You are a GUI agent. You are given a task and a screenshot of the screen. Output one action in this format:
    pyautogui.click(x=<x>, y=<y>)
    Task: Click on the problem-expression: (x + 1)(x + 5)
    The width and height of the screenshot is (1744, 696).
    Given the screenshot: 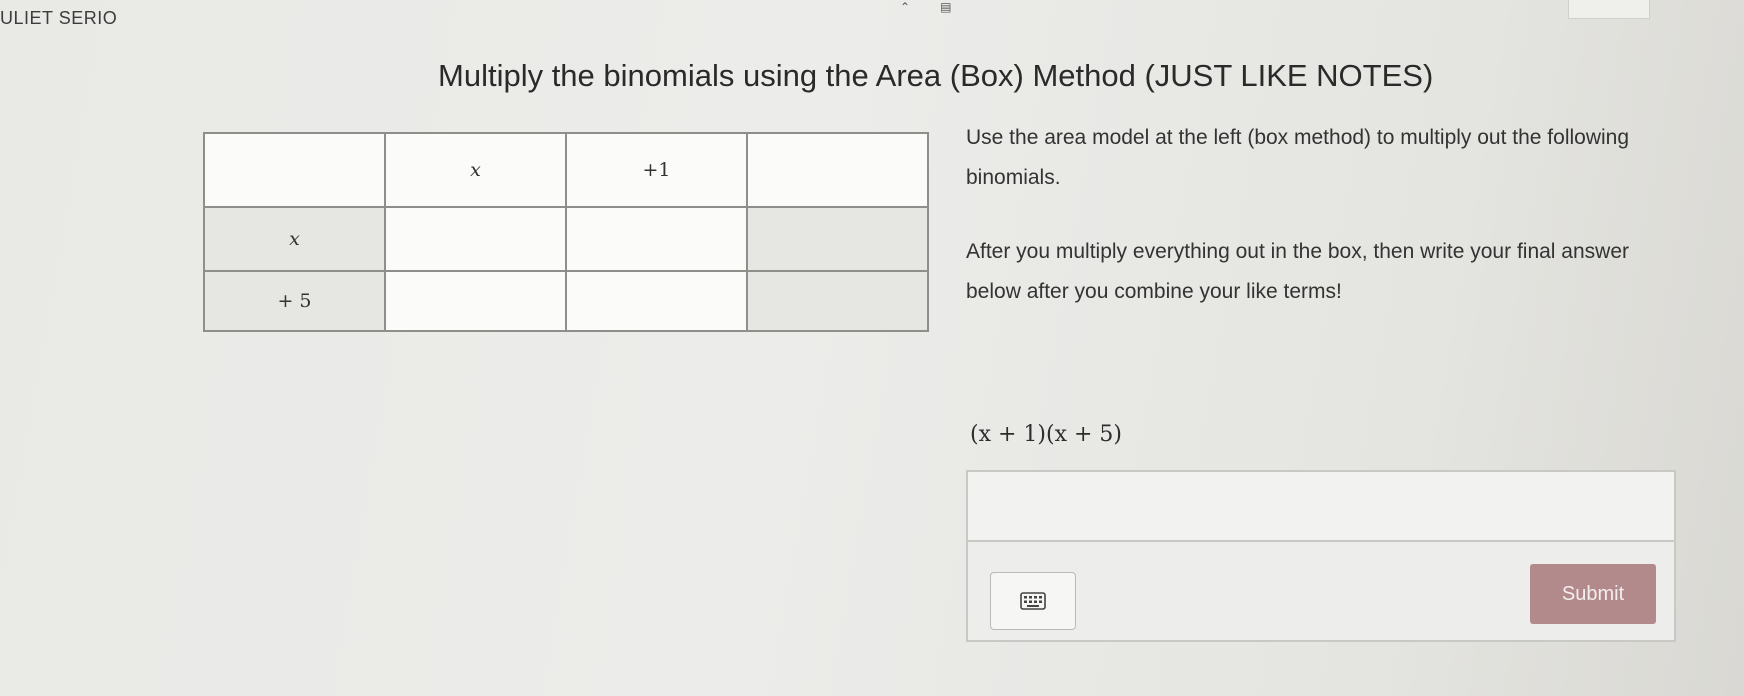 What is the action you would take?
    pyautogui.click(x=1046, y=434)
    